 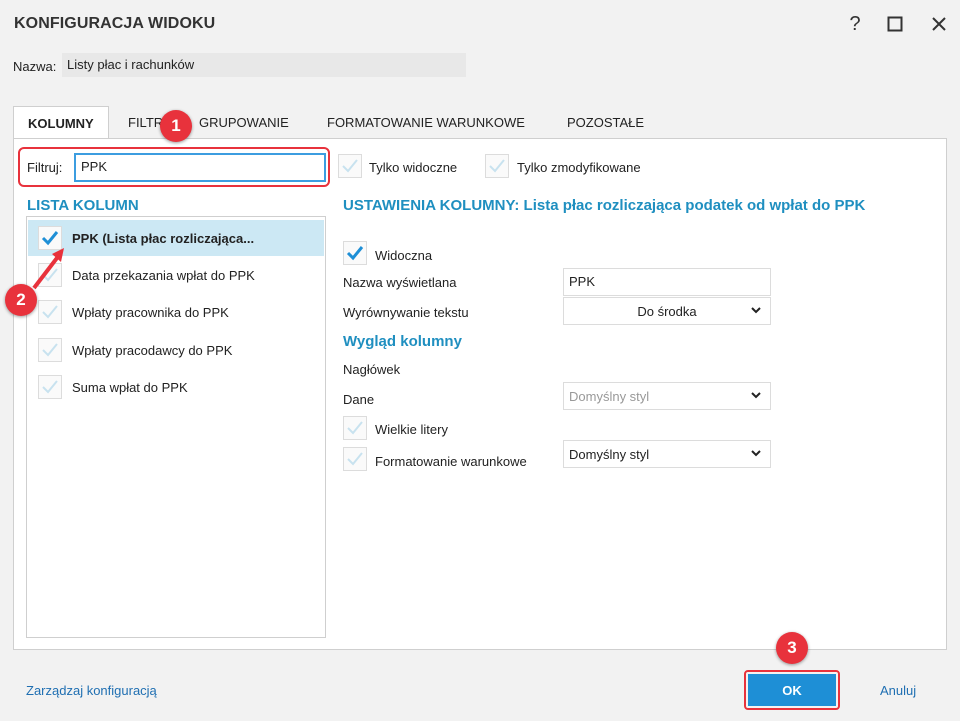 I want to click on only-modified-label: Tylko zmodyfikowane, so click(x=579, y=167).